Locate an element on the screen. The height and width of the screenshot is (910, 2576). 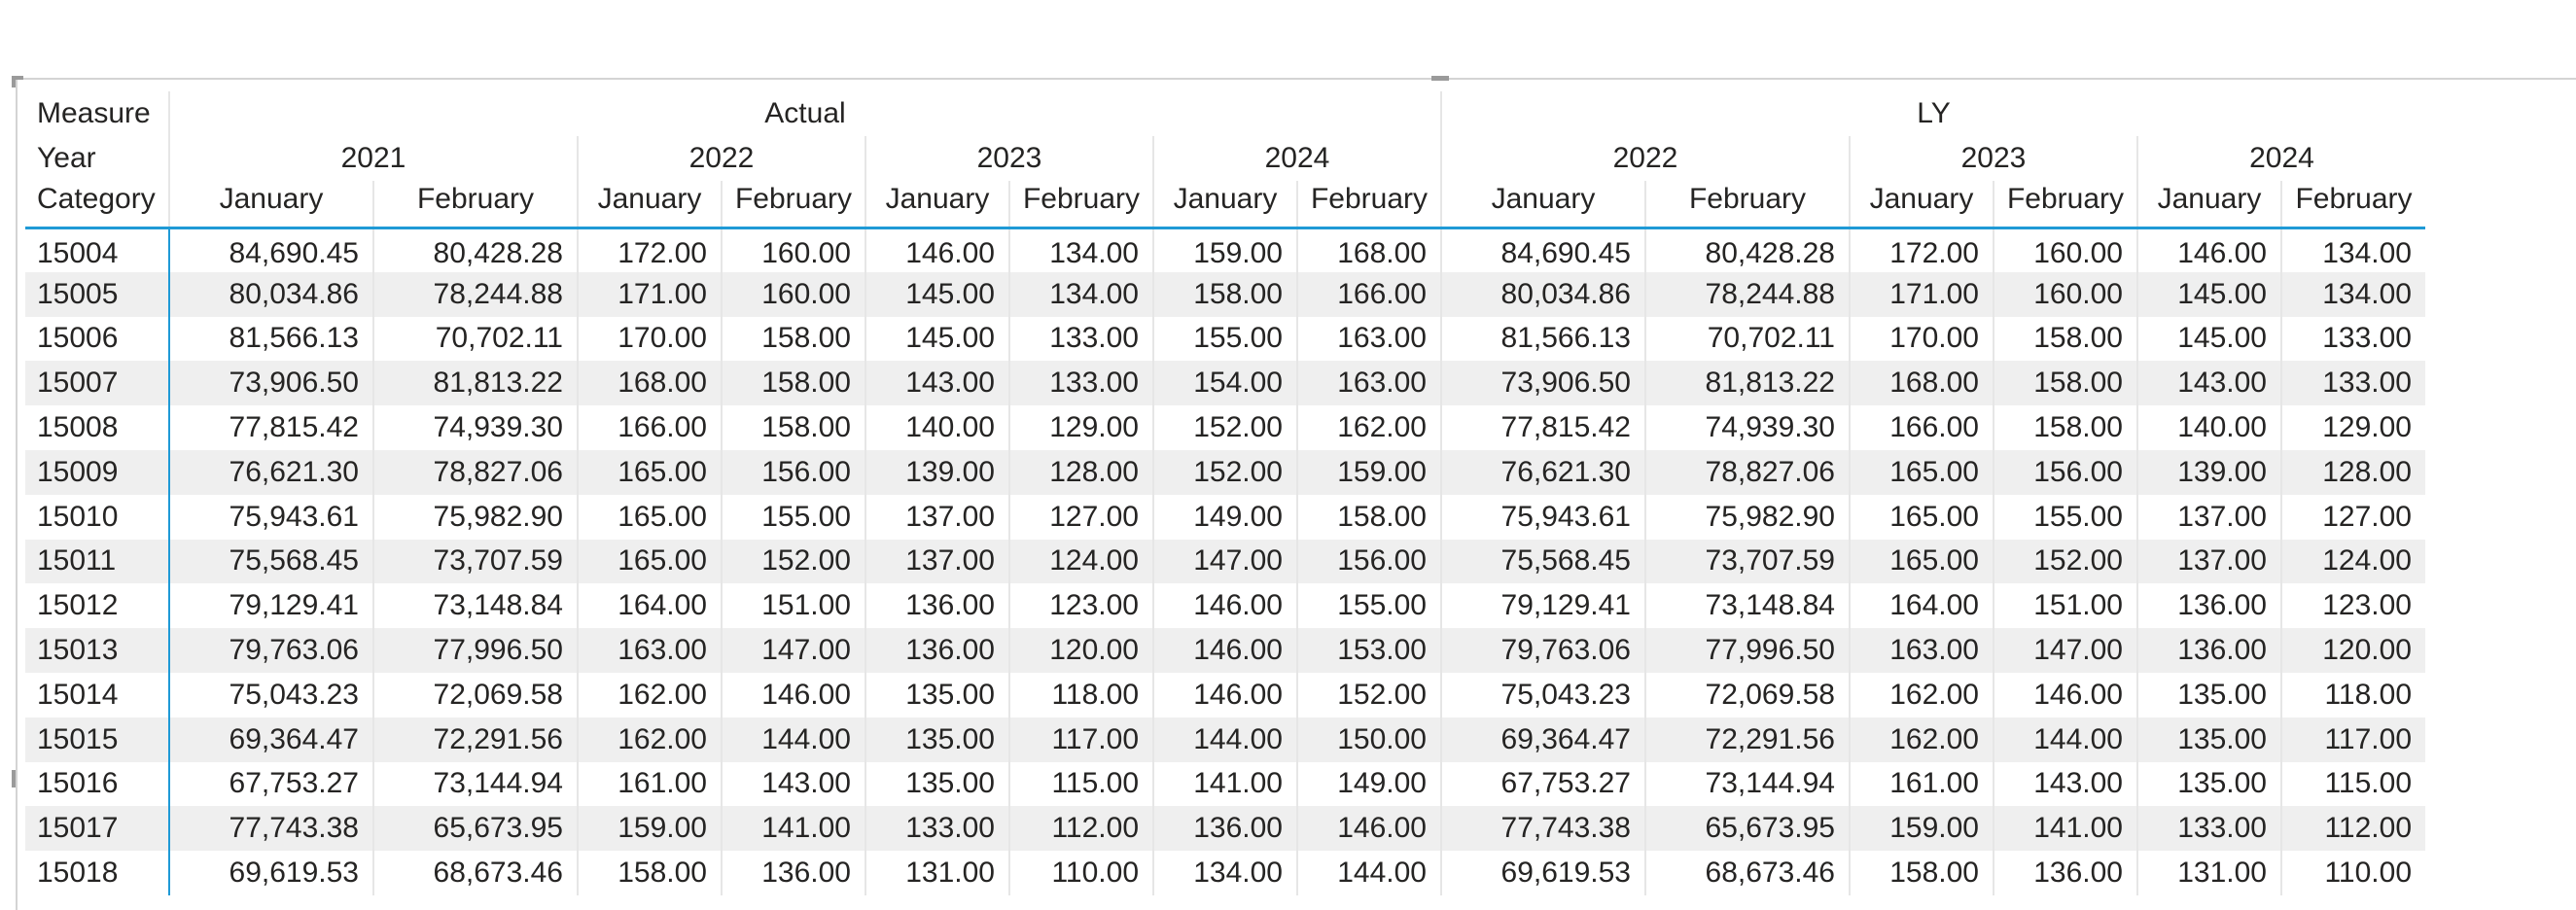
table-cell: 77,996.50 is located at coordinates (475, 650).